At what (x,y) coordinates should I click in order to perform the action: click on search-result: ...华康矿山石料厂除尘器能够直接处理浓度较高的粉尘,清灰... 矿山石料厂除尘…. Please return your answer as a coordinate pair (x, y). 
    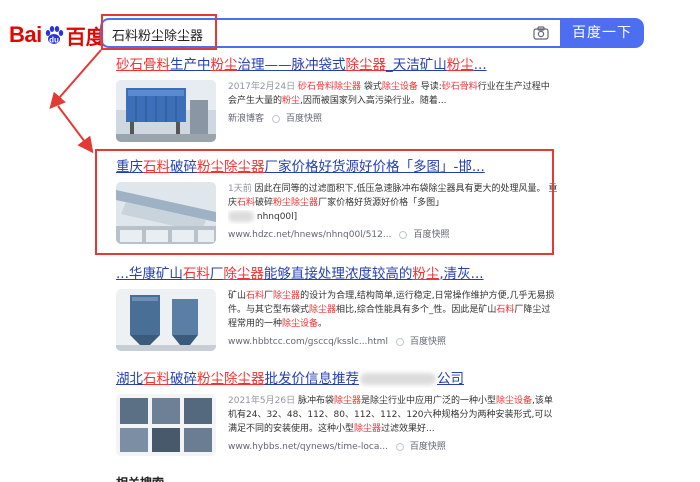
    Looking at the image, I should click on (336, 308).